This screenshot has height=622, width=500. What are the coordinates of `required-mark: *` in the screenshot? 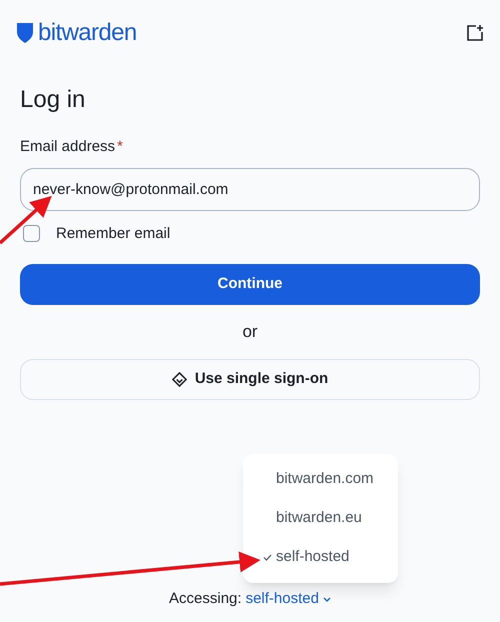 It's located at (120, 147).